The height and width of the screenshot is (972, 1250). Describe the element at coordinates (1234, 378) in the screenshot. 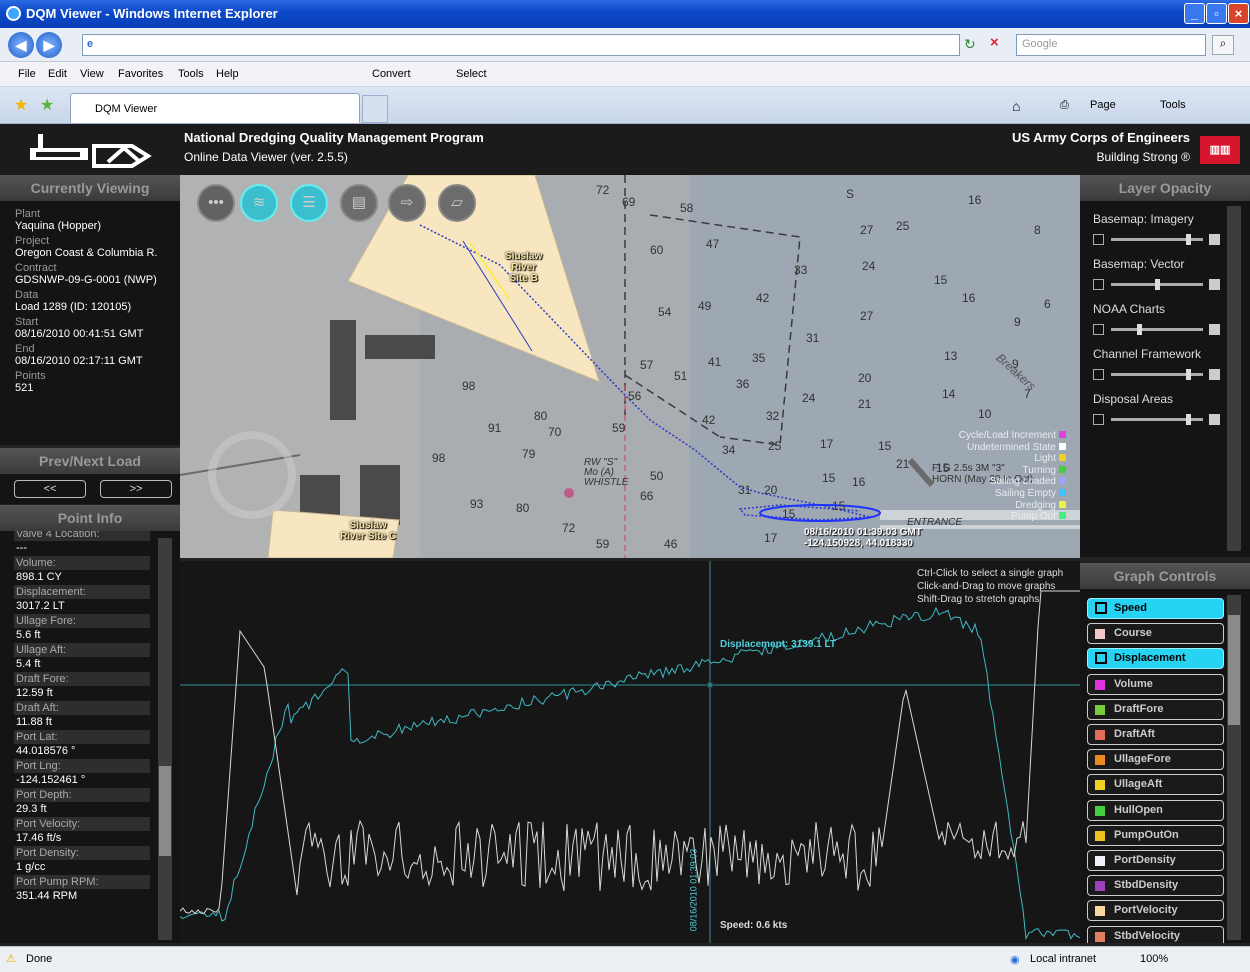

I see `opacity-scrollbar` at that location.